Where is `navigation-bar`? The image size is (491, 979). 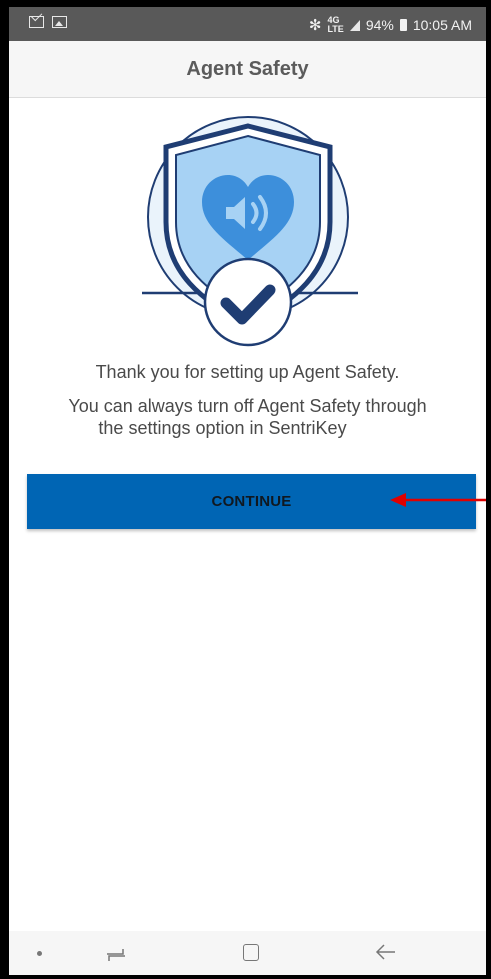 navigation-bar is located at coordinates (247, 953).